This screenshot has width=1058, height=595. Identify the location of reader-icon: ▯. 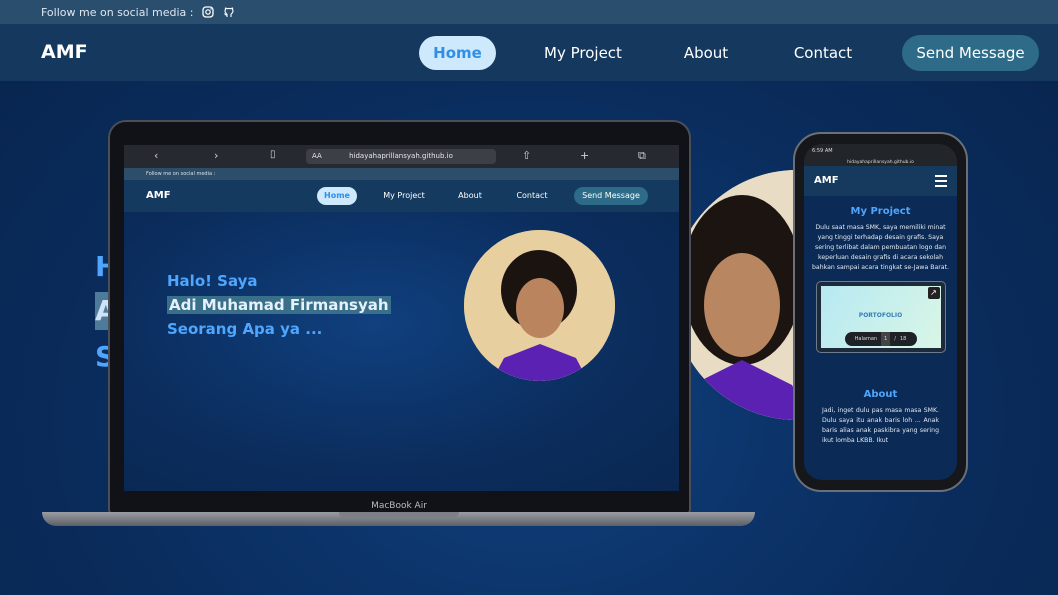
(273, 154).